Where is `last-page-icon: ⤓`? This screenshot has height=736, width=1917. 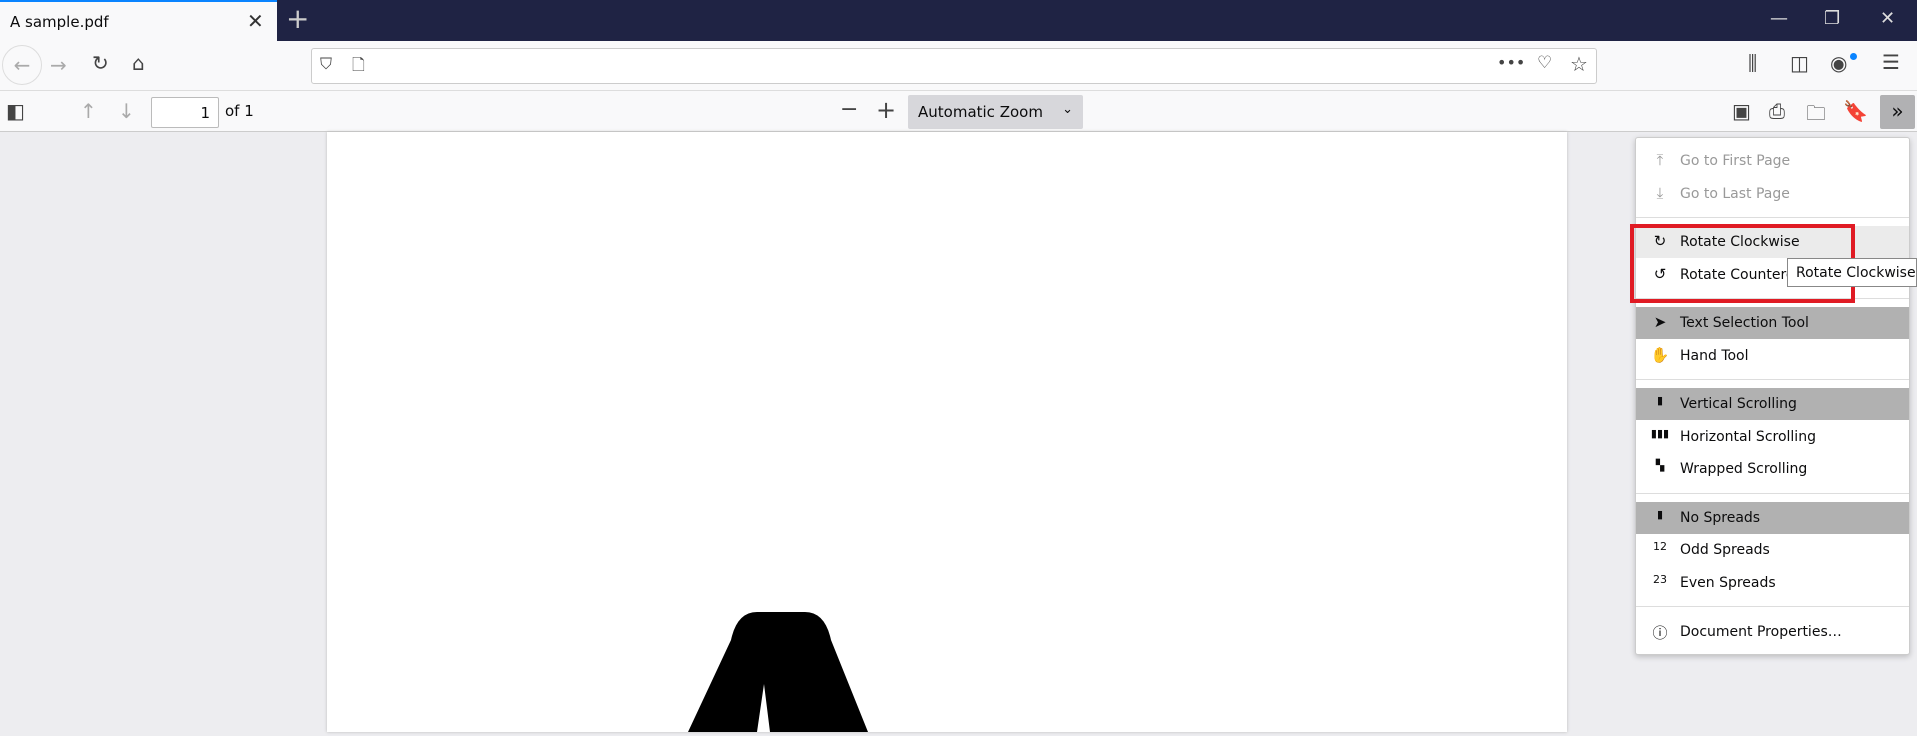
last-page-icon: ⤓ is located at coordinates (1660, 193).